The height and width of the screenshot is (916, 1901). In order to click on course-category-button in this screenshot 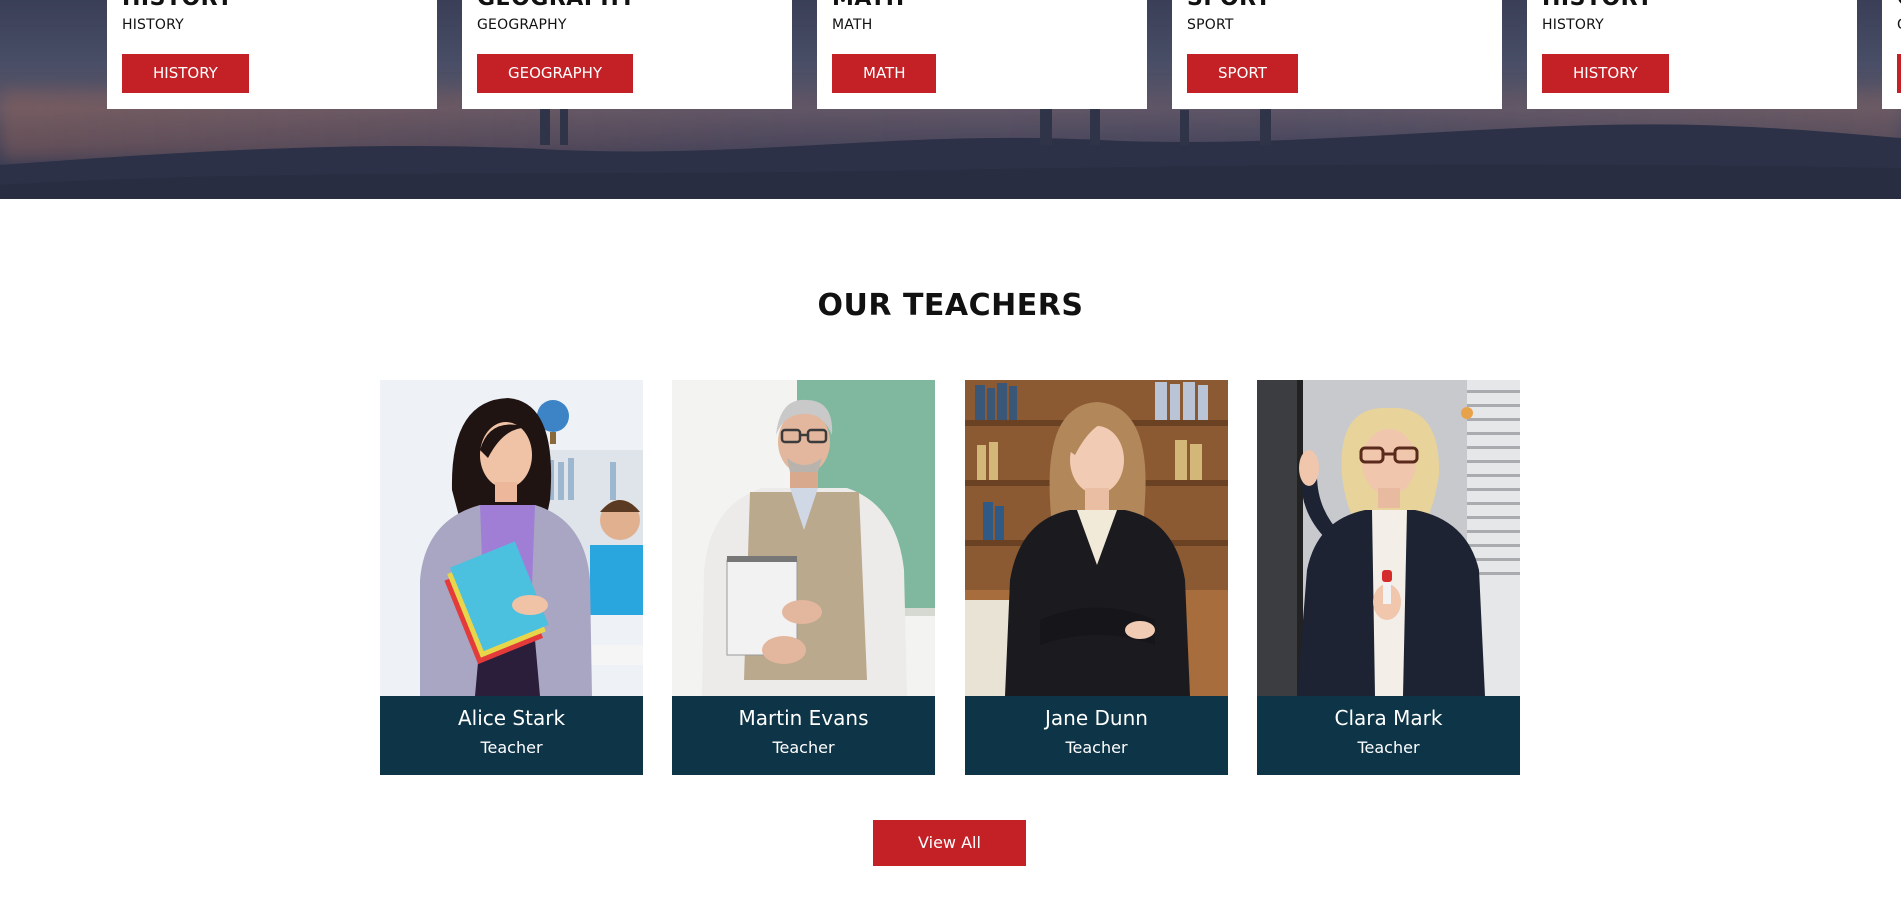, I will do `click(1899, 73)`.